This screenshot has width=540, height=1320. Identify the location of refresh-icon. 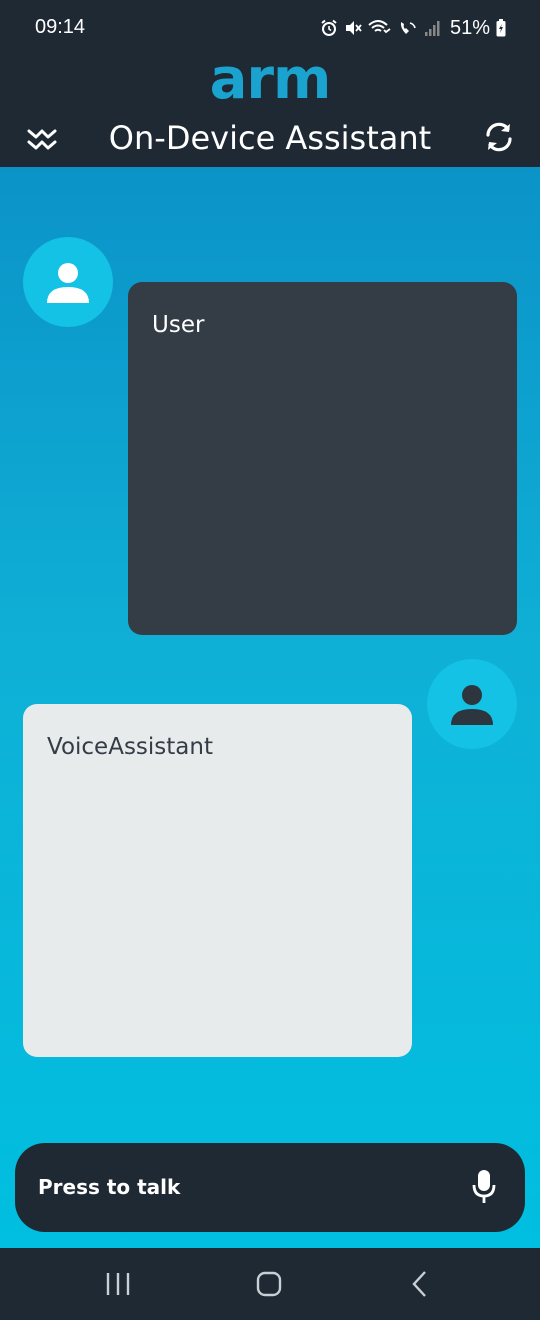
(499, 137).